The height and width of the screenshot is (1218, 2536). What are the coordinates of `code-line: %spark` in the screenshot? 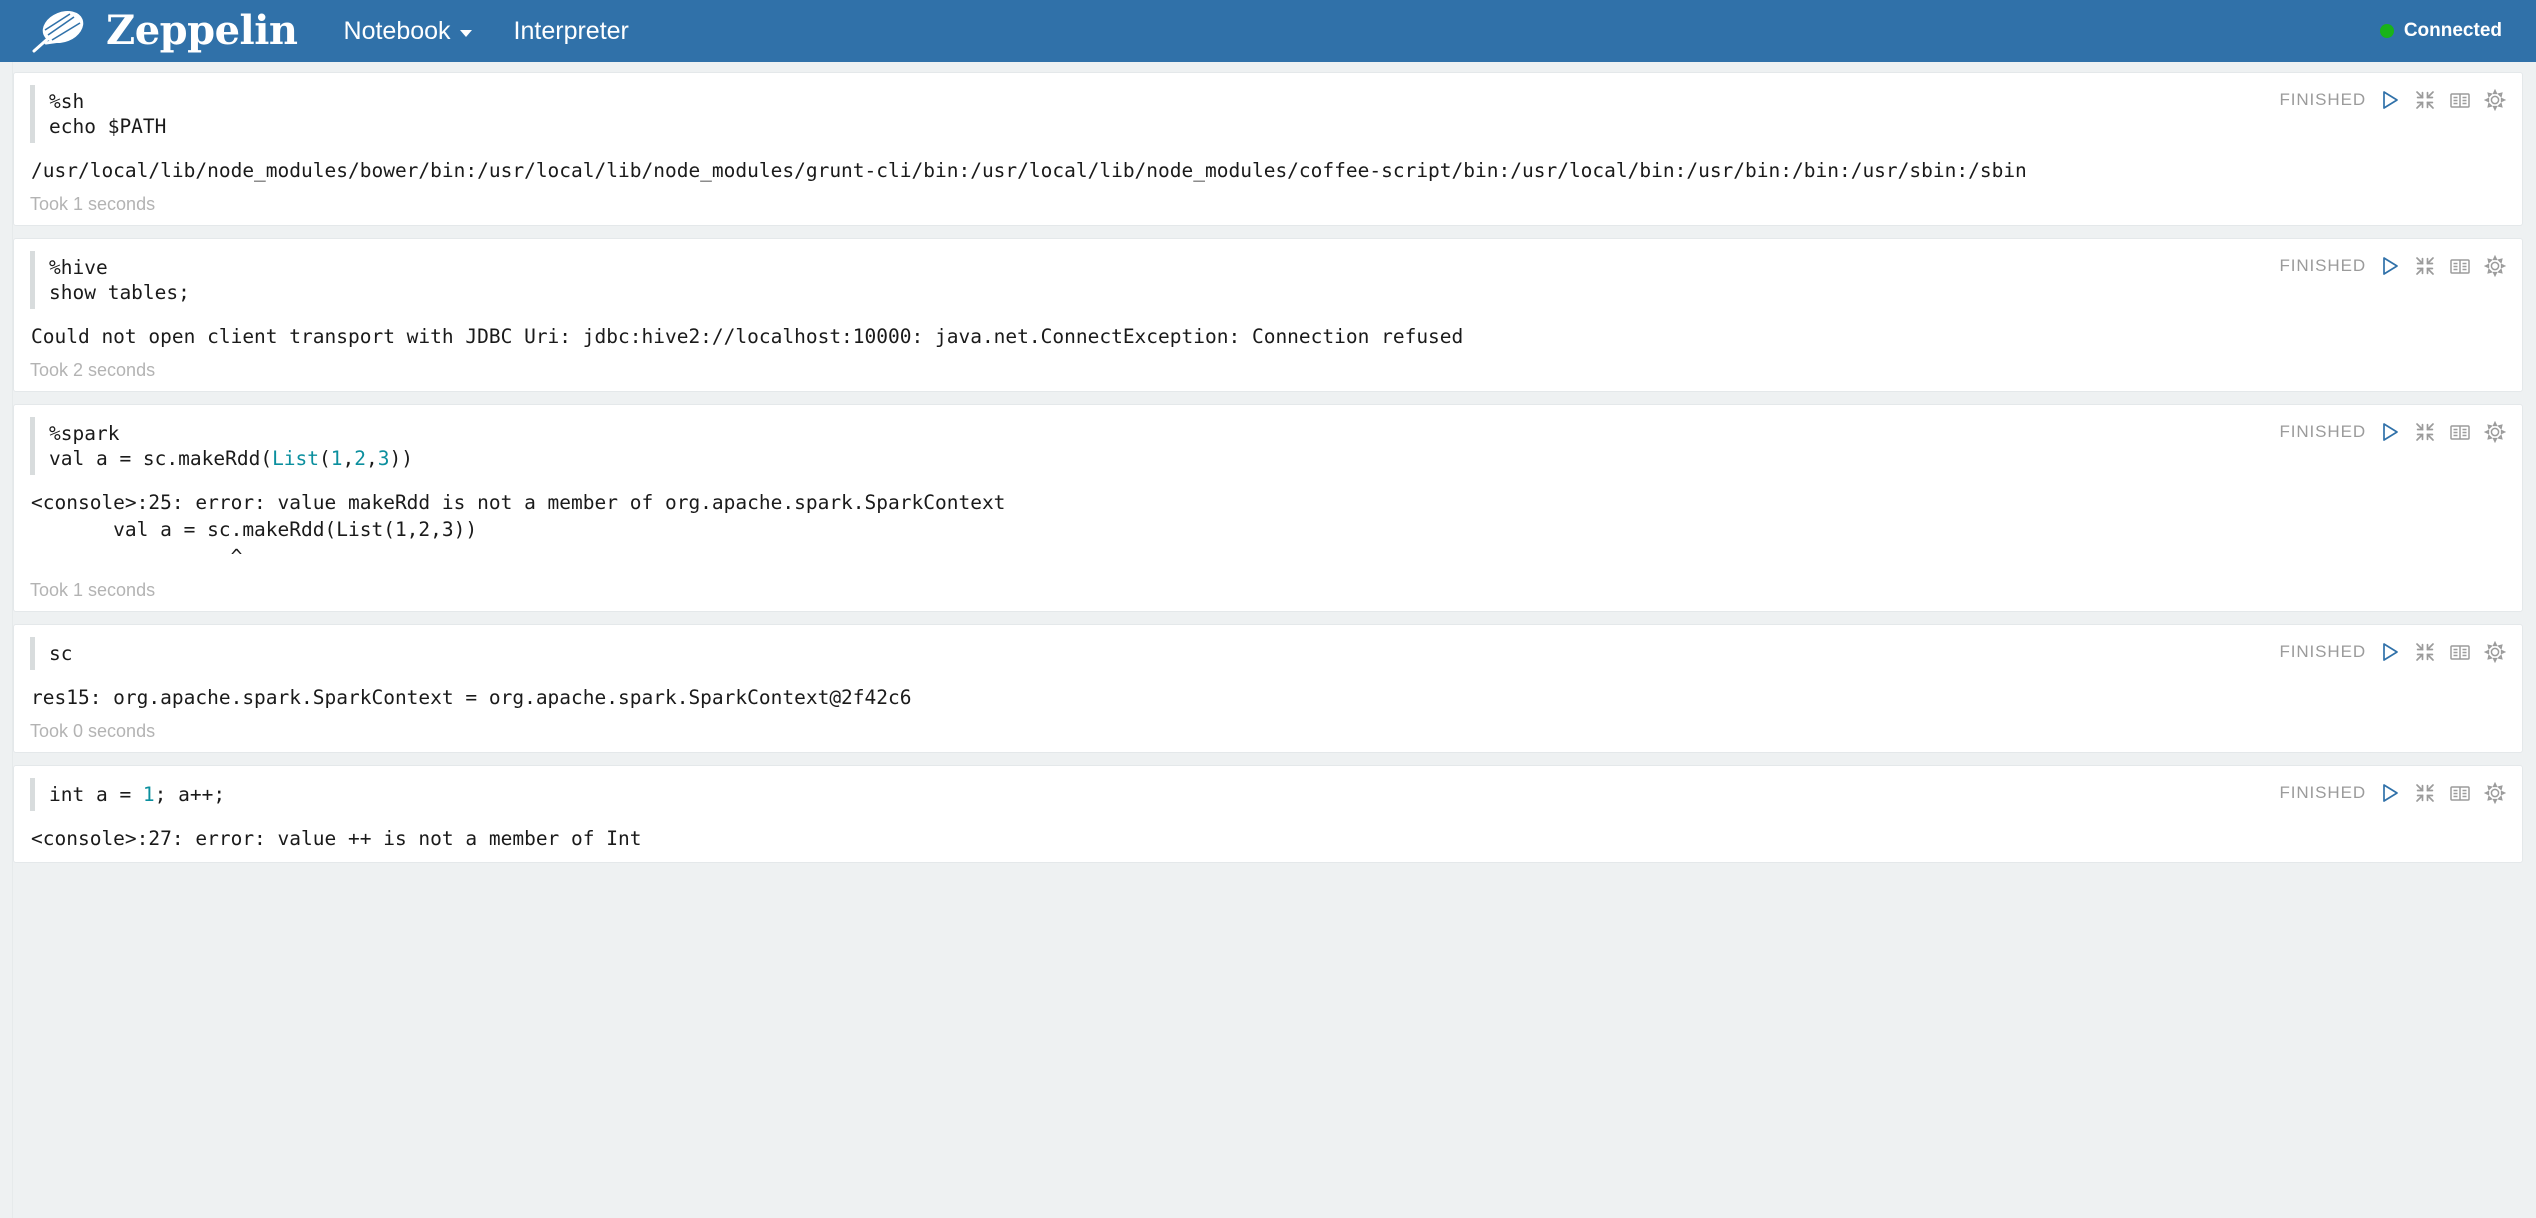 It's located at (1154, 433).